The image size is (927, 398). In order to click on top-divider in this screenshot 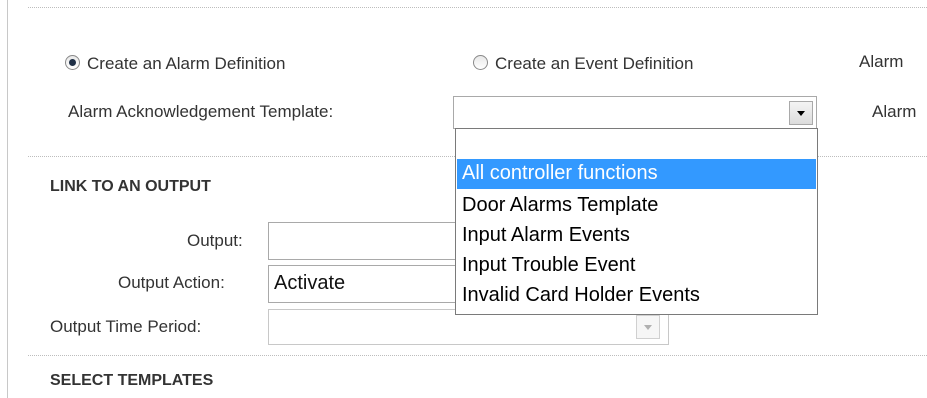, I will do `click(477, 7)`.